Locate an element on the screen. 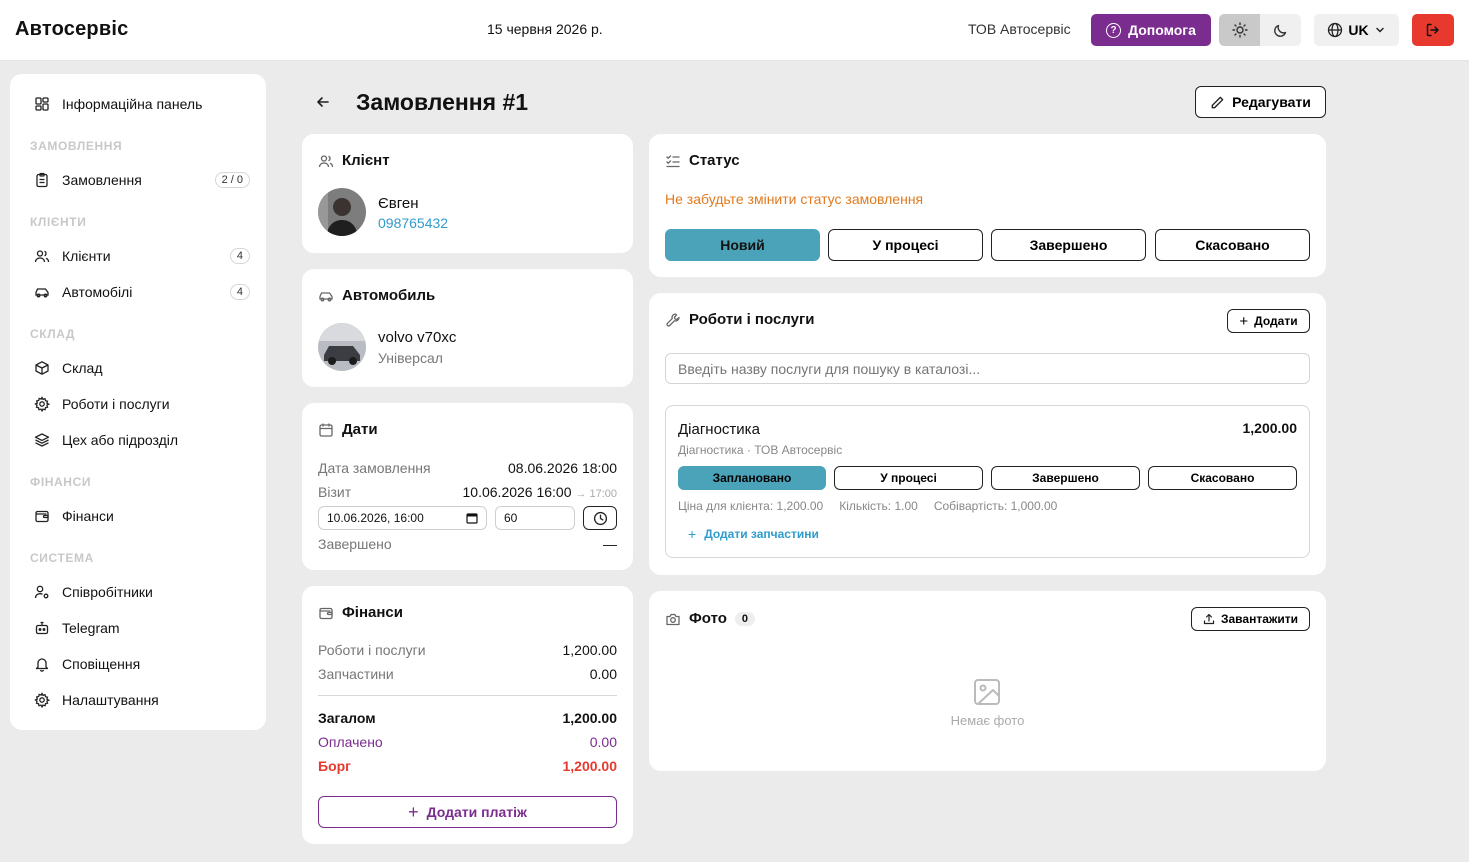 The width and height of the screenshot is (1469, 862). visit-value: 10.06.2026 16:00 is located at coordinates (517, 492).